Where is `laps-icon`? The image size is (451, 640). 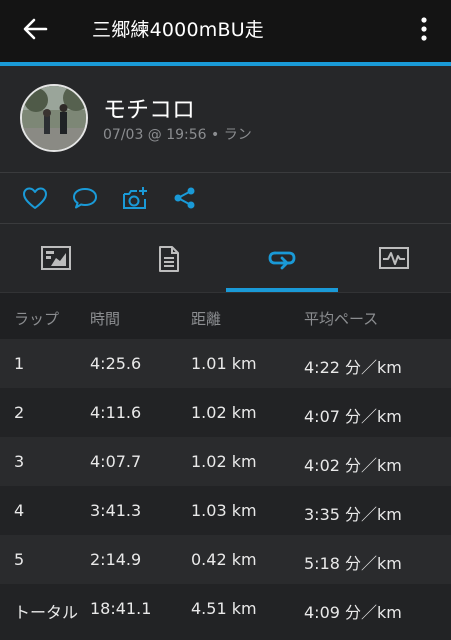 laps-icon is located at coordinates (282, 260).